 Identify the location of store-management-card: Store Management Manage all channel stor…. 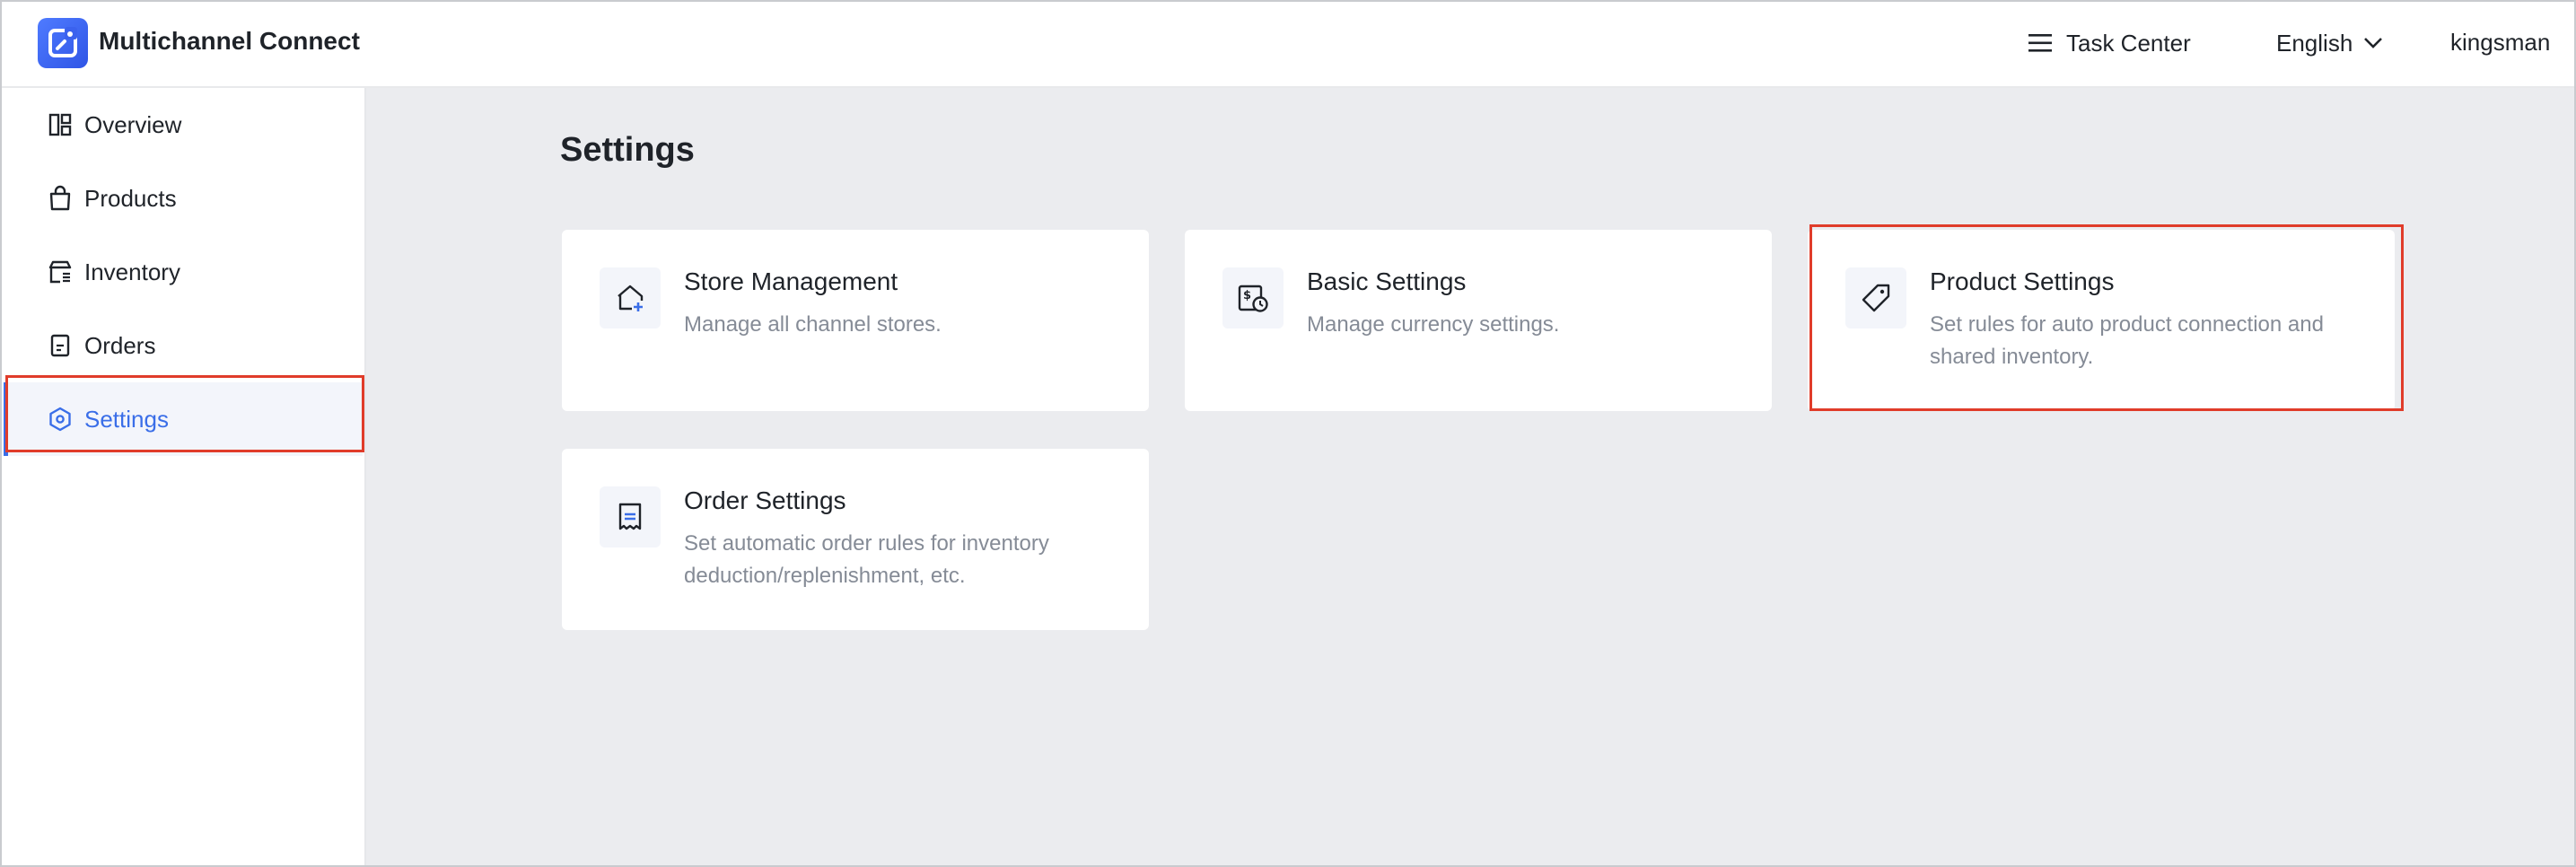
(855, 320).